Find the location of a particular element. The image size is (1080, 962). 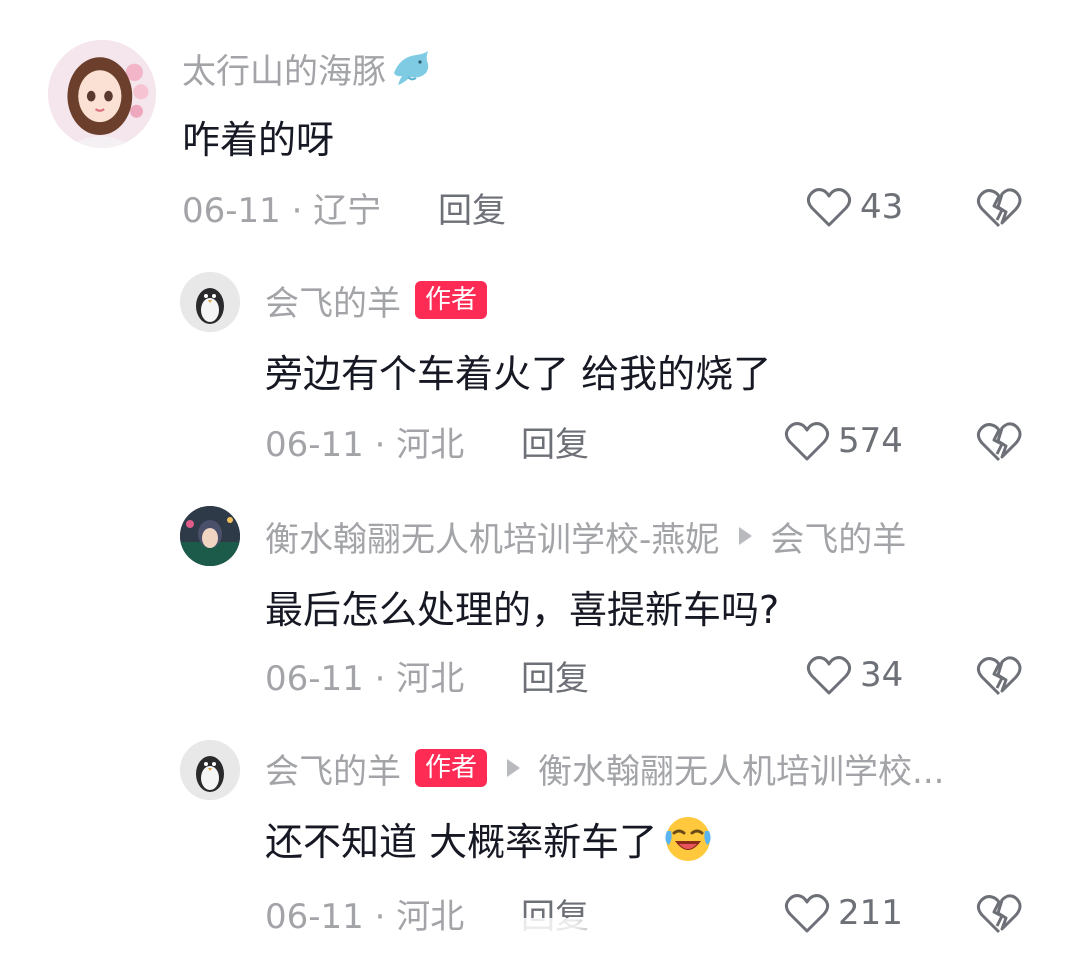

username: 太行山的海豚 is located at coordinates (284, 68).